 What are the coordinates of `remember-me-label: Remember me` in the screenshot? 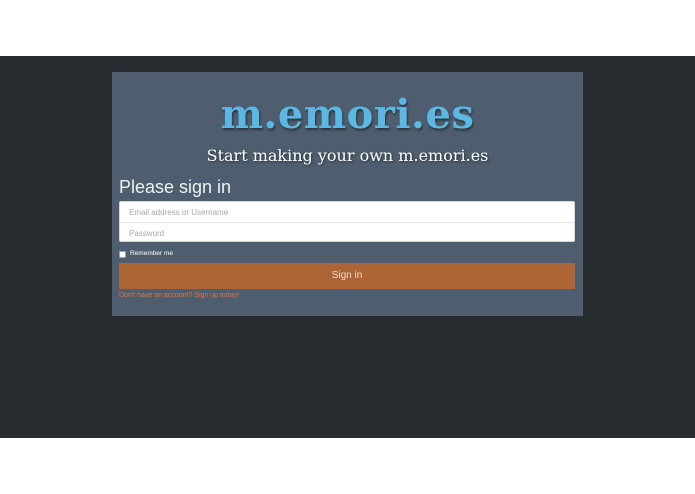 It's located at (151, 253).